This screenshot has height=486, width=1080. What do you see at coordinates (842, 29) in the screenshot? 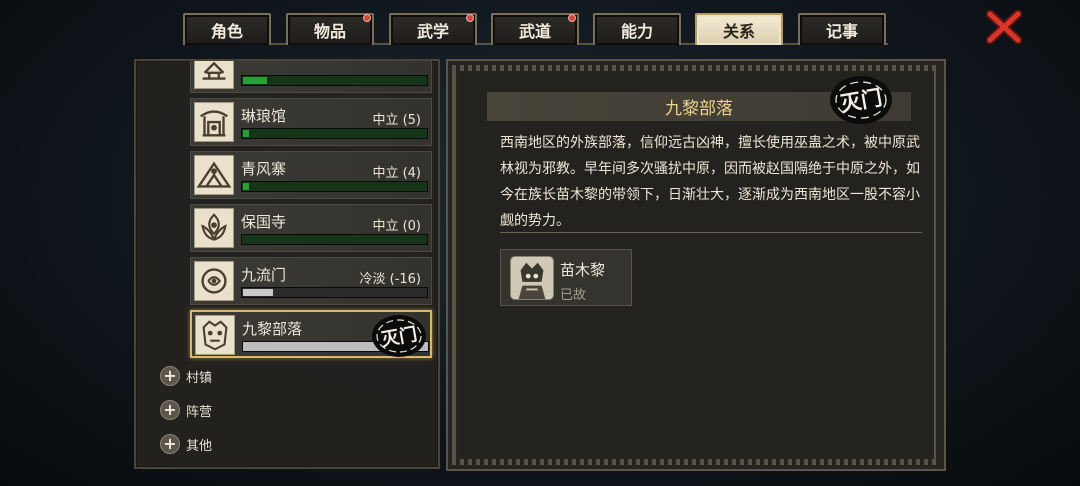
I see `tab-journal: 记事` at bounding box center [842, 29].